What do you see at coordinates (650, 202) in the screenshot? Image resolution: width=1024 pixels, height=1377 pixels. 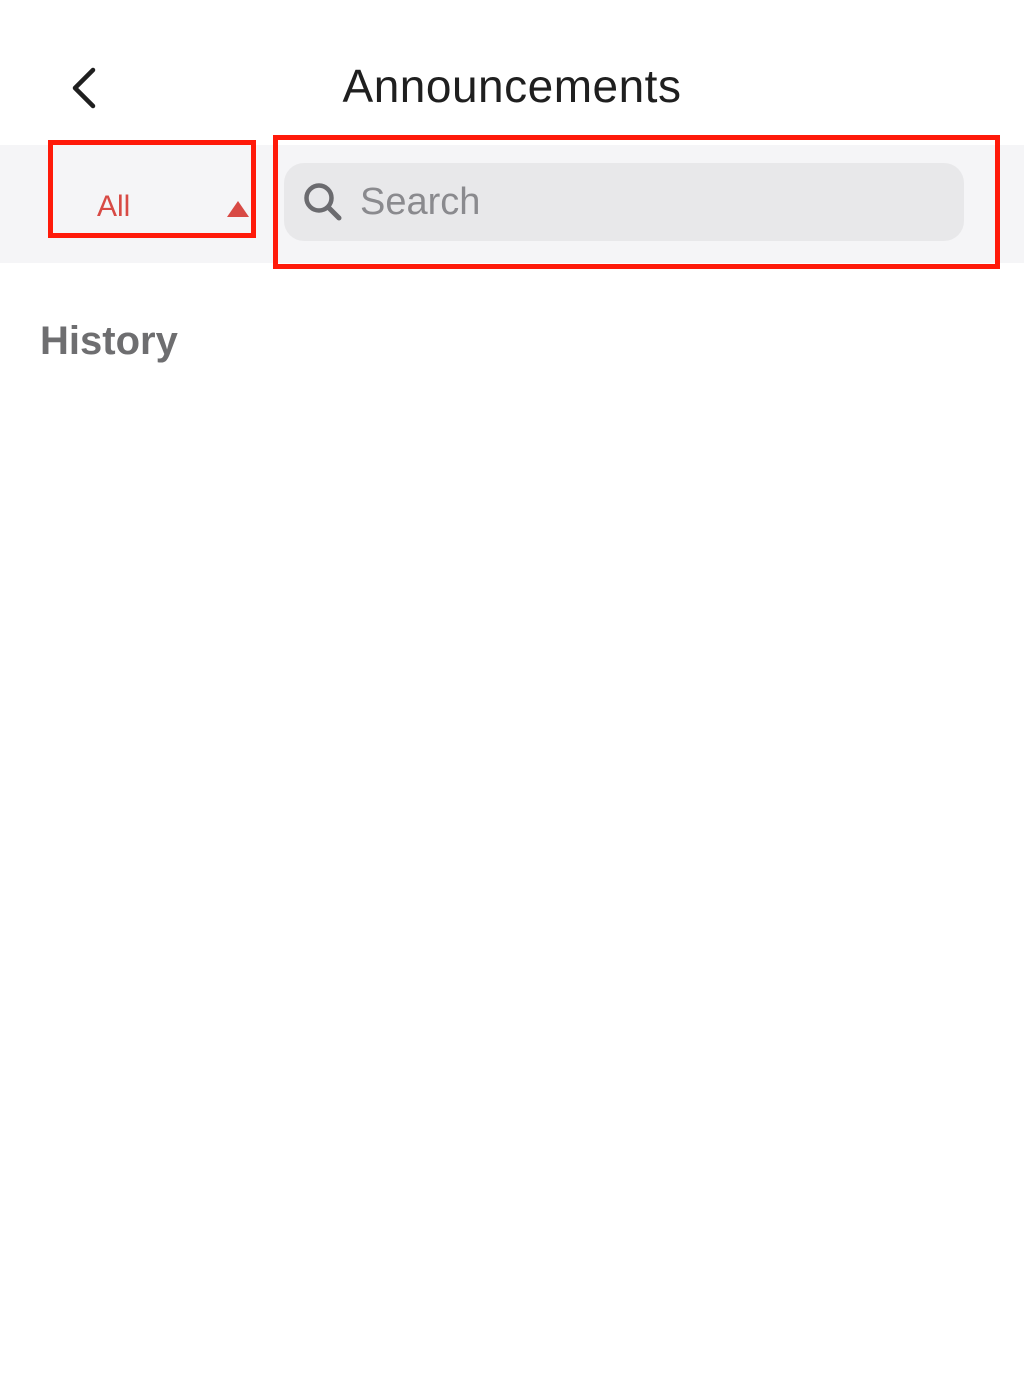 I see `search-input` at bounding box center [650, 202].